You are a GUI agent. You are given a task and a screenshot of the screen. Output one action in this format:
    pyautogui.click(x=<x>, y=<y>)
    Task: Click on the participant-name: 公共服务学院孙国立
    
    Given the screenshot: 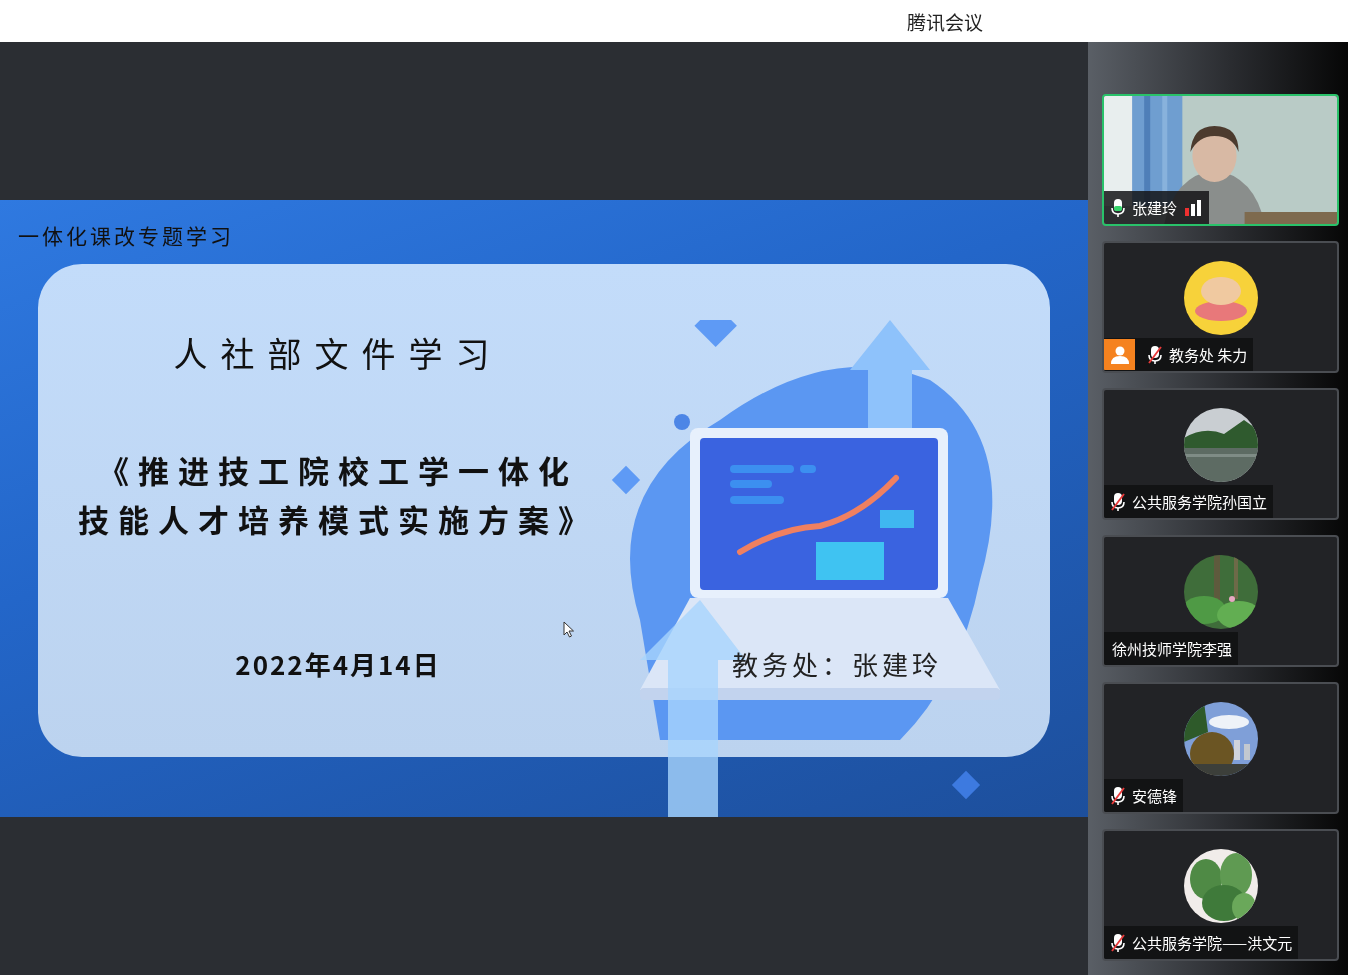 What is the action you would take?
    pyautogui.click(x=1199, y=501)
    